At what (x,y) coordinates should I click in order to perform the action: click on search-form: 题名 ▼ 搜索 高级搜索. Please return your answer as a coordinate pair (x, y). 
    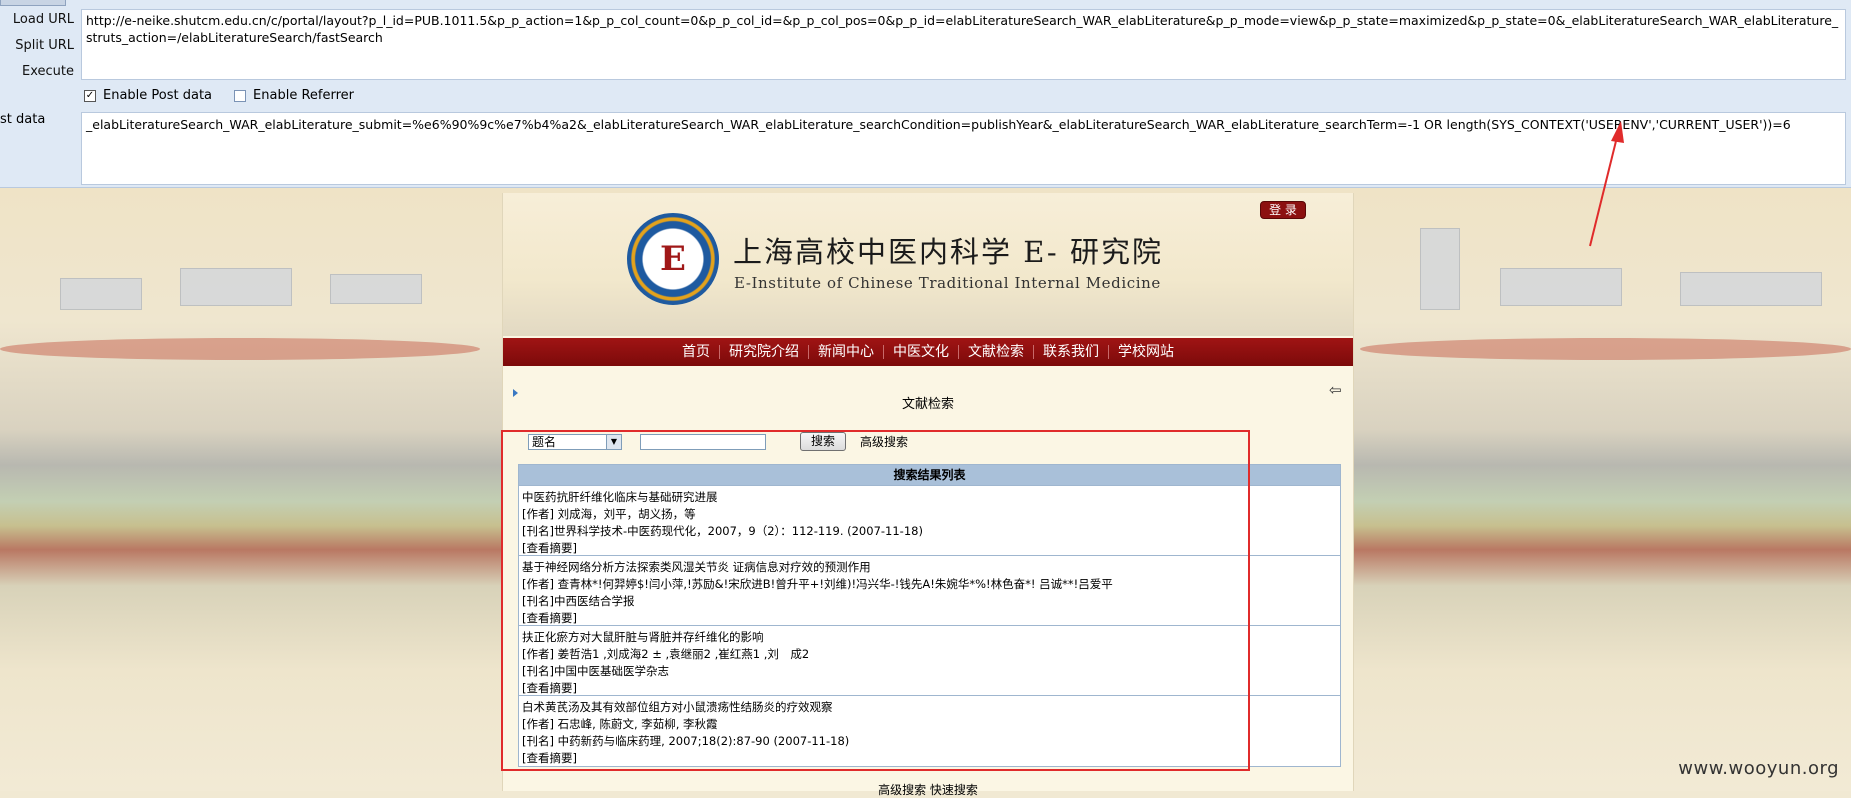
    Looking at the image, I should click on (718, 441).